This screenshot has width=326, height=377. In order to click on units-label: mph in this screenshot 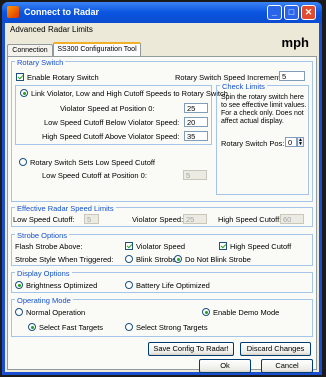, I will do `click(295, 42)`.